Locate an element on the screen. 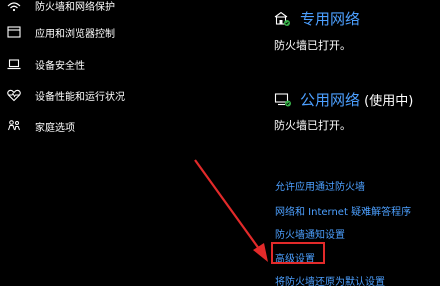 The width and height of the screenshot is (440, 286). network-troubleshooter-link: 网络和 Internet 疑难解答程序 is located at coordinates (343, 210).